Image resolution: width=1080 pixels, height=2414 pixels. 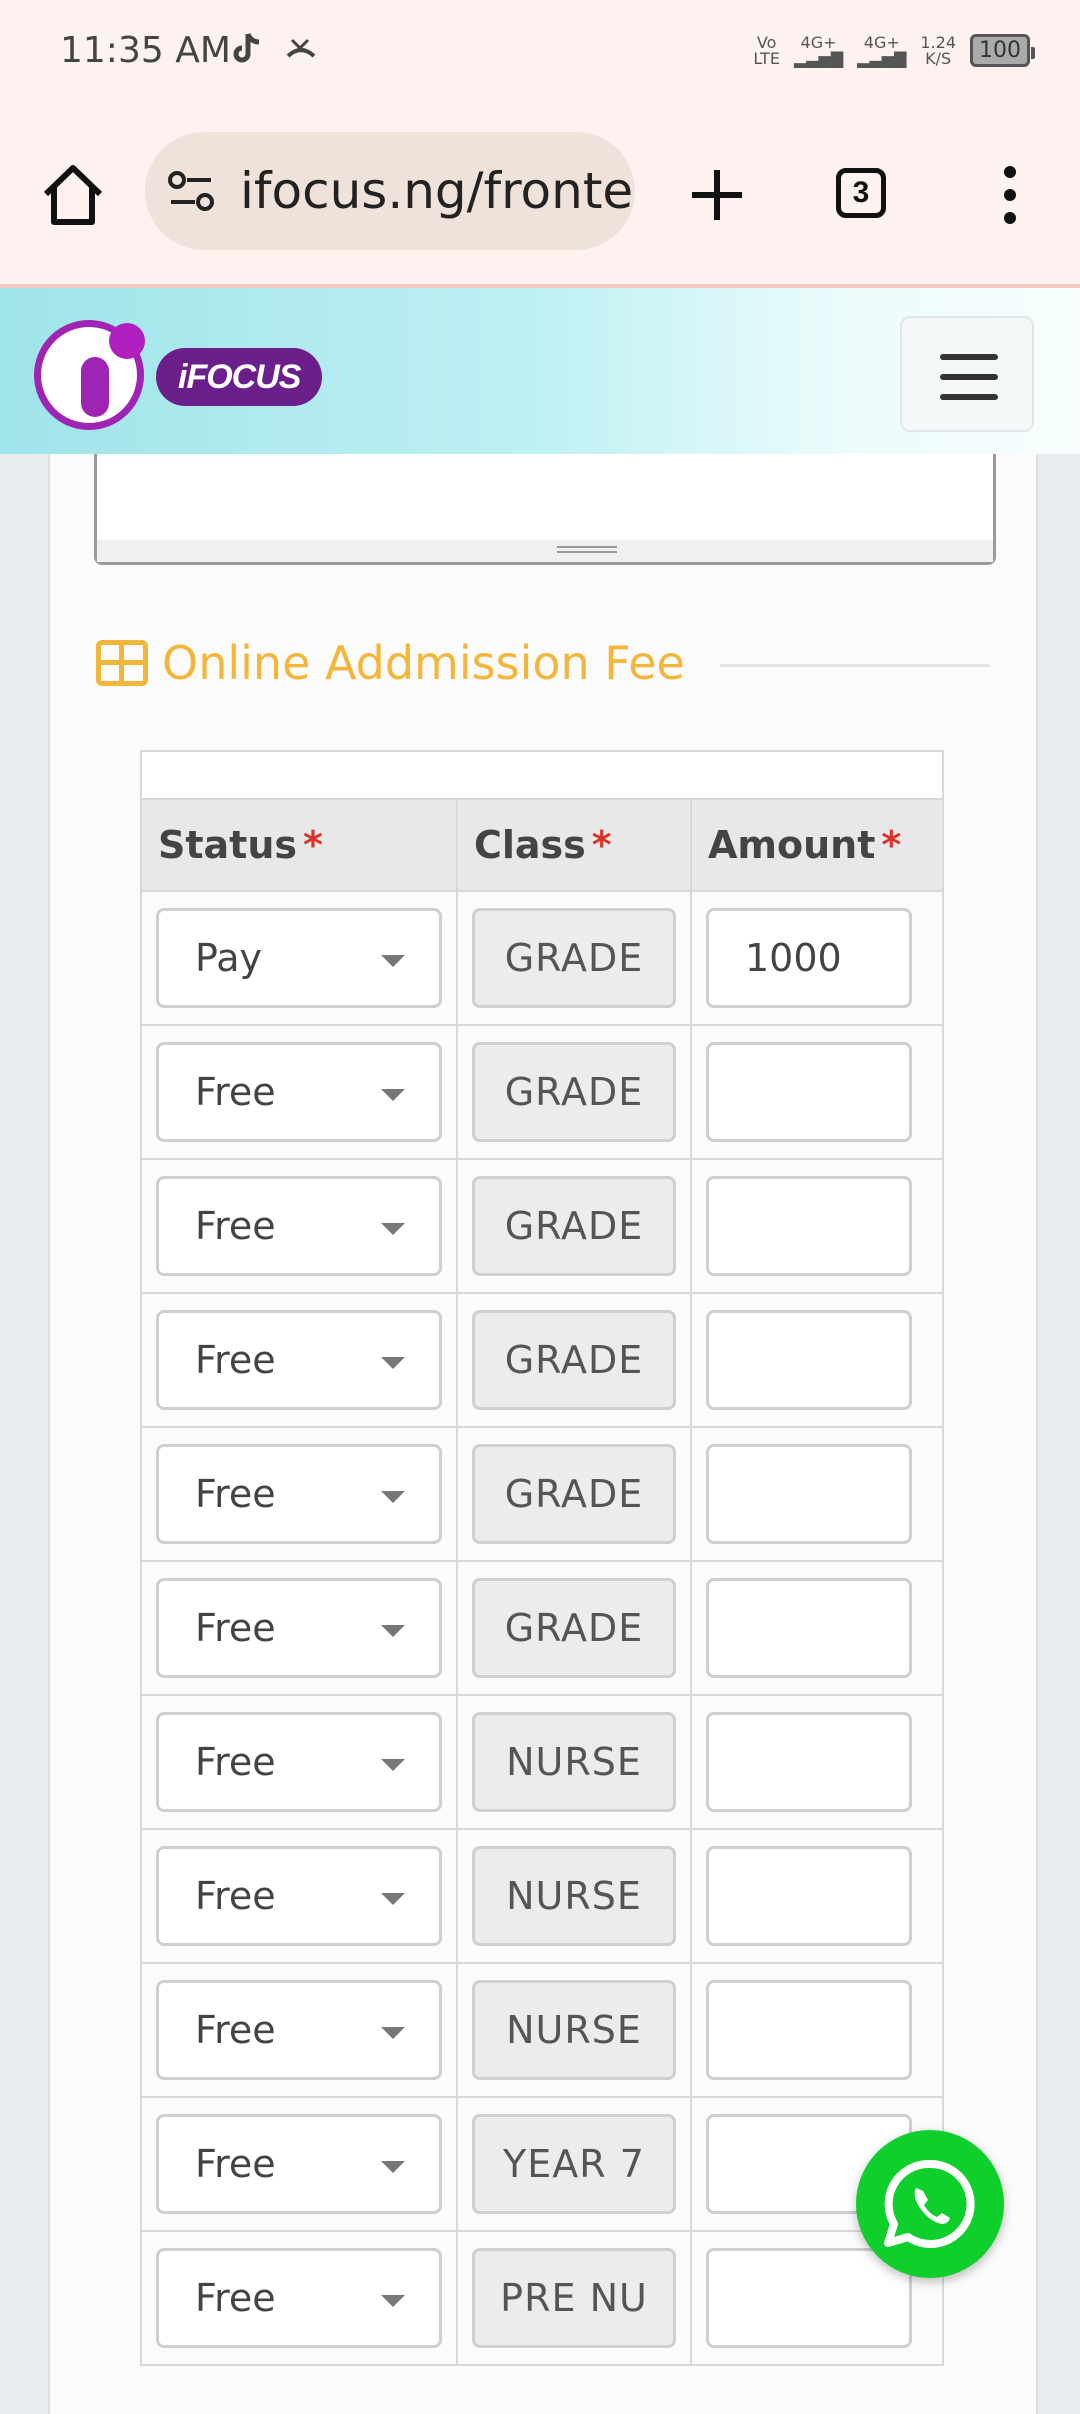 What do you see at coordinates (192, 192) in the screenshot?
I see `site-settings-icon` at bounding box center [192, 192].